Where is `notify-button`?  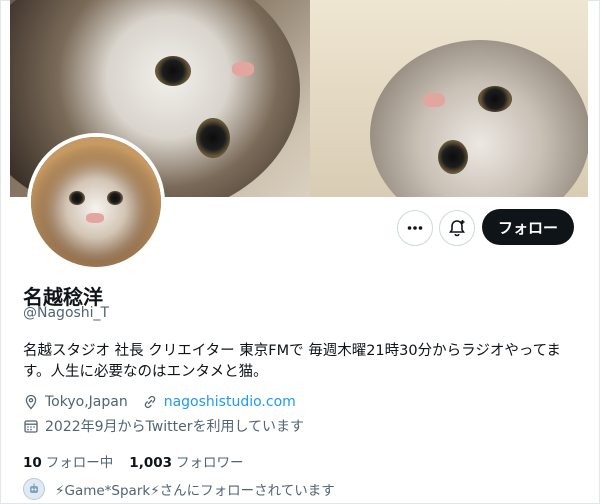
notify-button is located at coordinates (457, 228).